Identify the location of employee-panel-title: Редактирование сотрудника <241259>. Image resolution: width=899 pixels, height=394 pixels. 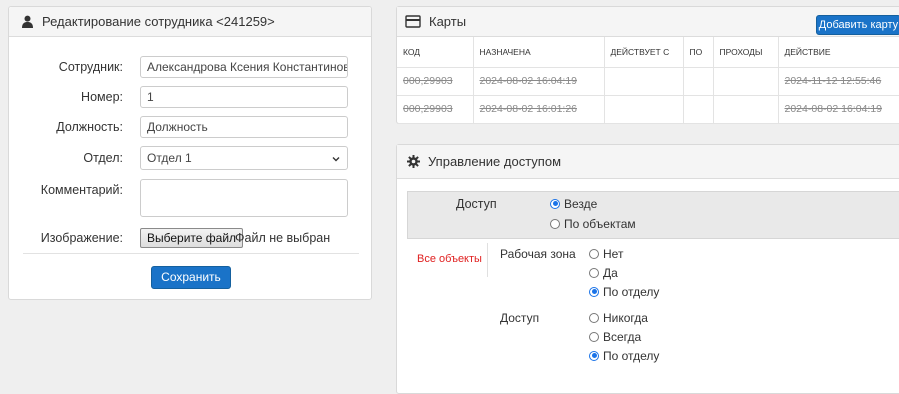
(158, 21).